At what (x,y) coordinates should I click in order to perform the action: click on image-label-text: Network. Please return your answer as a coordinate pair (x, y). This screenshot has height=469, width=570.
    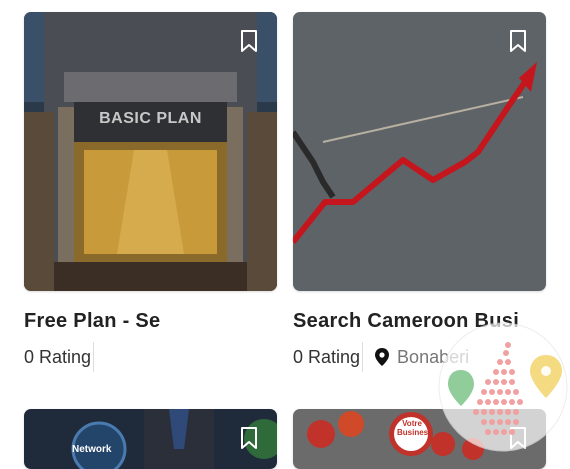
    Looking at the image, I should click on (92, 449).